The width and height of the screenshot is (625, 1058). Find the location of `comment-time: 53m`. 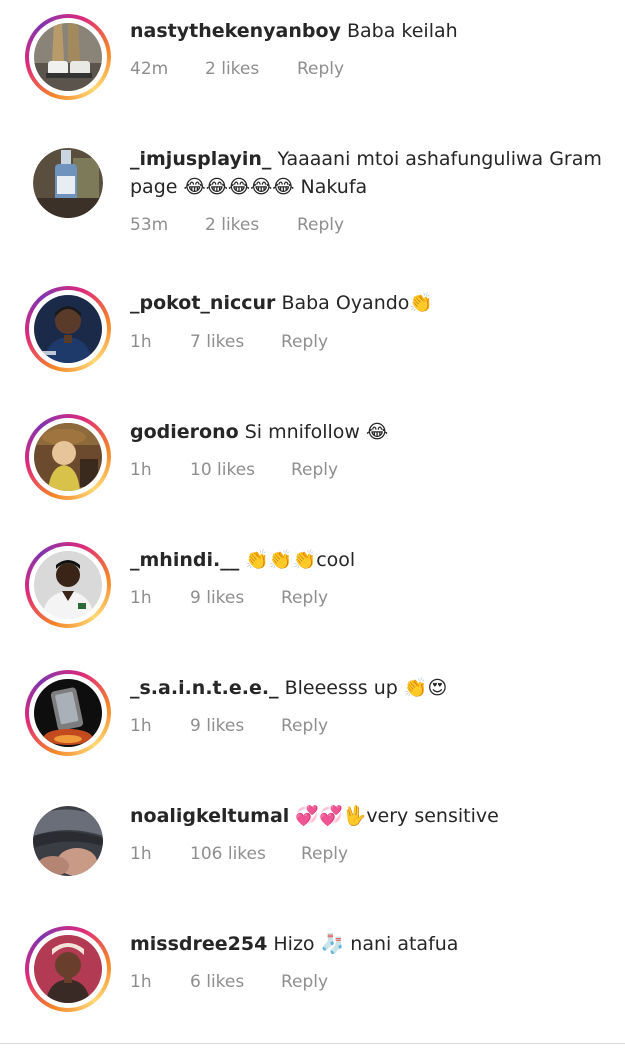

comment-time: 53m is located at coordinates (149, 225).